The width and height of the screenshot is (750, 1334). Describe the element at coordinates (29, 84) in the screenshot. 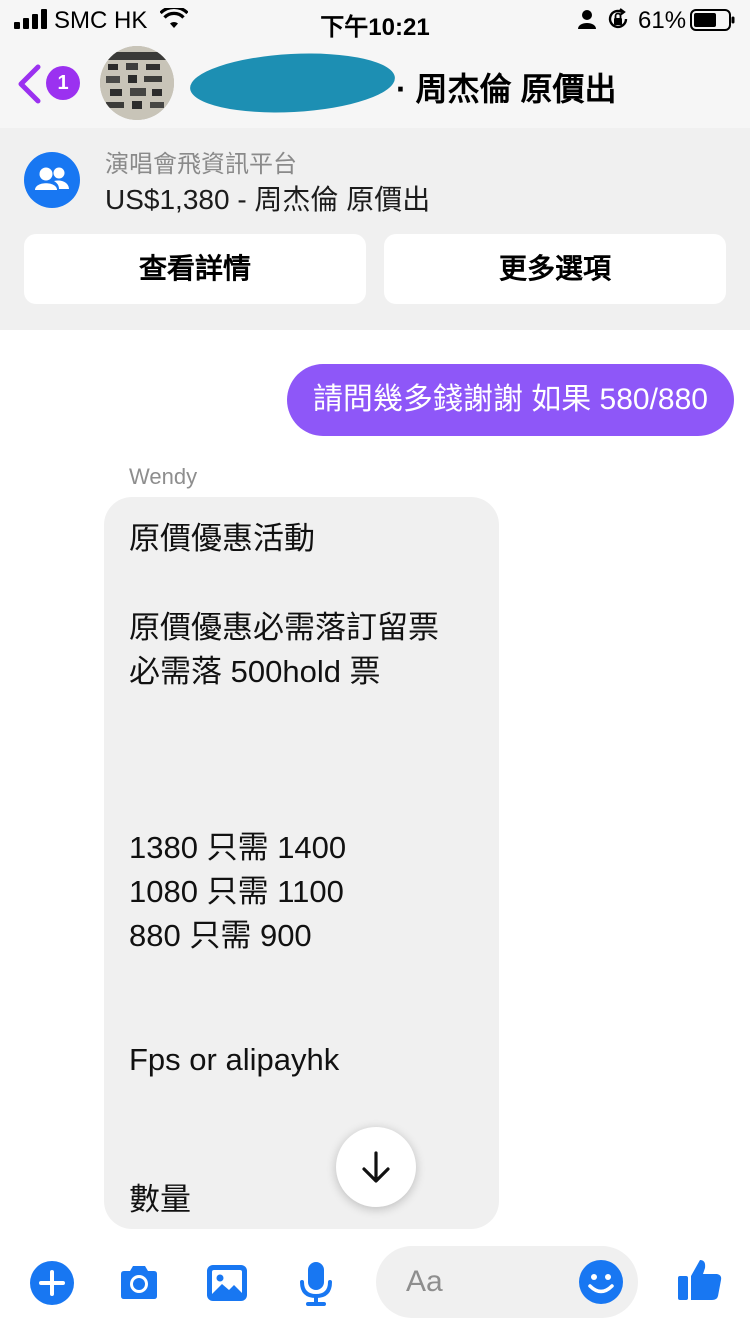

I see `back-chevron-icon` at that location.